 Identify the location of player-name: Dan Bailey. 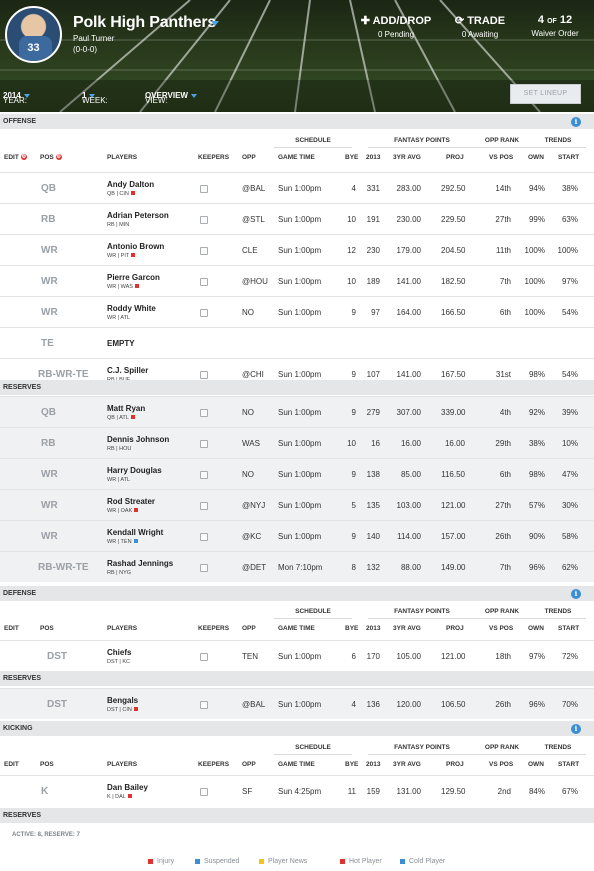
(127, 787).